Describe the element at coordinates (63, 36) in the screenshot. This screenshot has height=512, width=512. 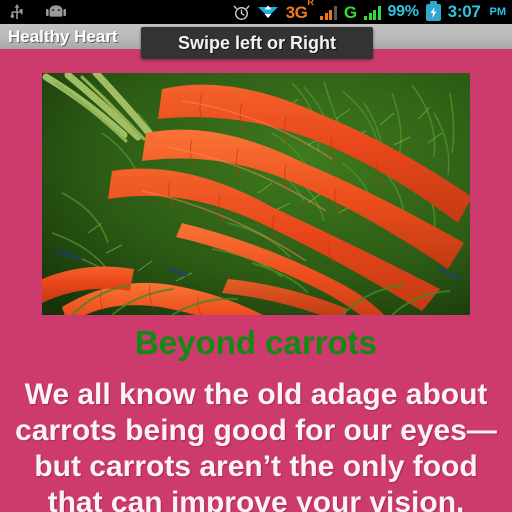
I see `app-title: Healthy Heart` at that location.